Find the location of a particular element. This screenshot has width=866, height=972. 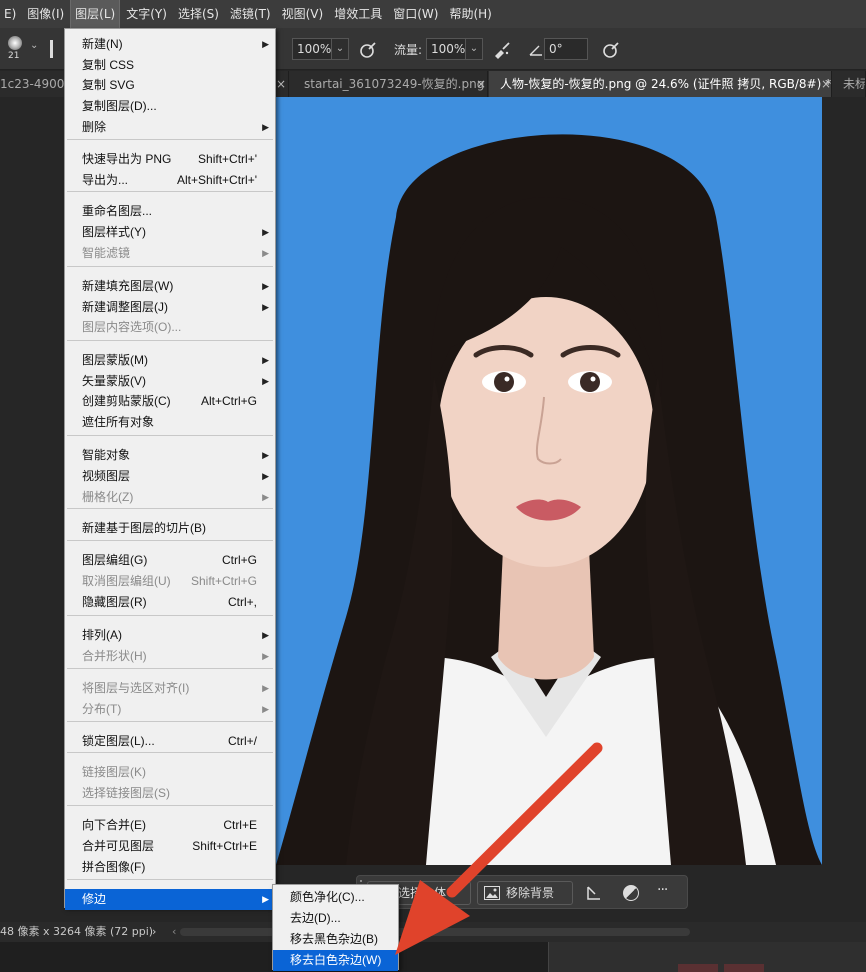

angle-input: 0° is located at coordinates (566, 49).